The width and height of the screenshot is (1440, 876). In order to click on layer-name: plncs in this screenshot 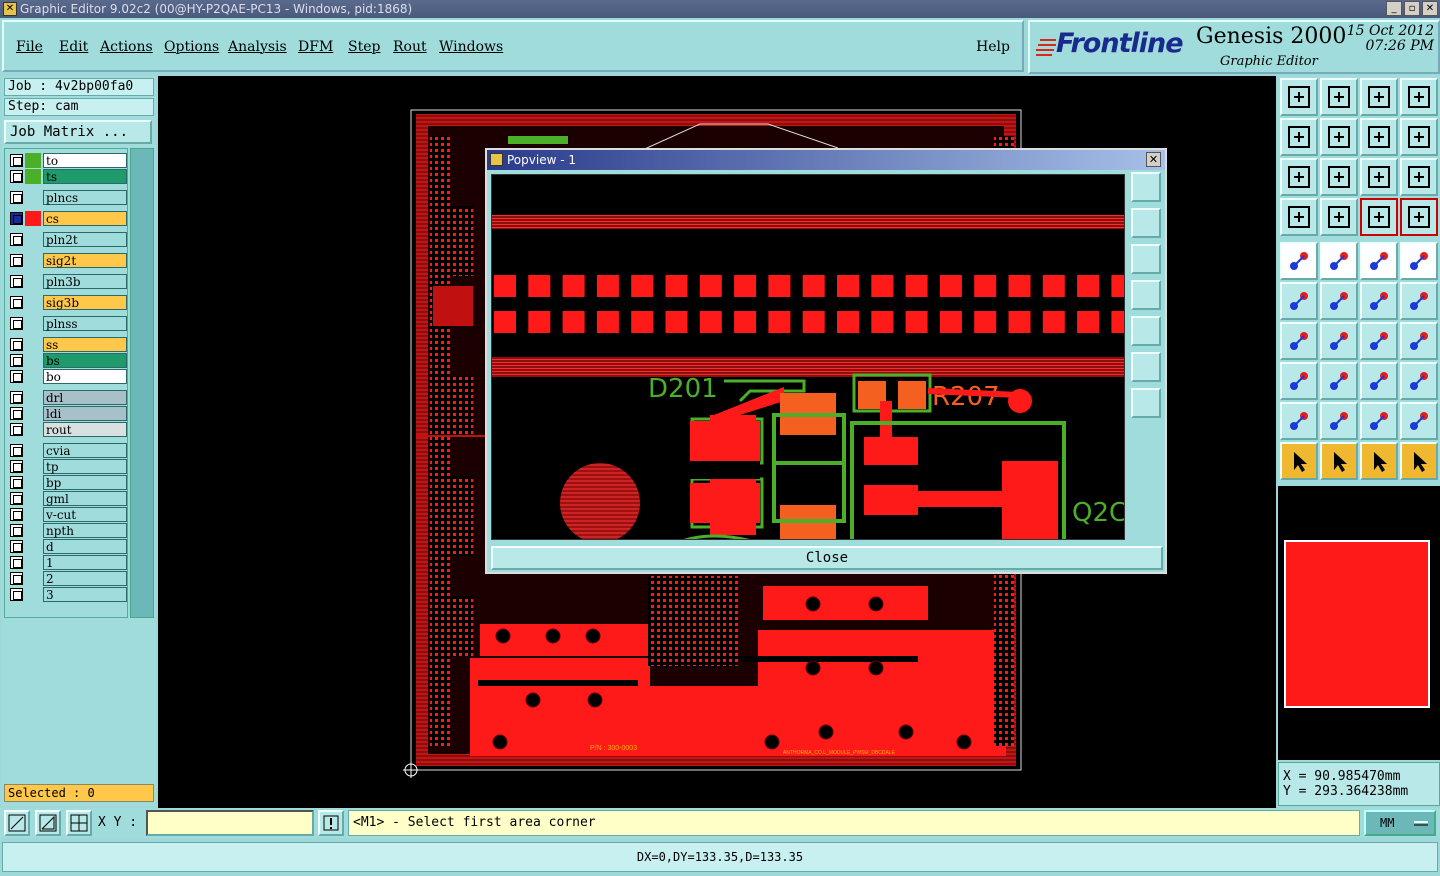, I will do `click(85, 197)`.